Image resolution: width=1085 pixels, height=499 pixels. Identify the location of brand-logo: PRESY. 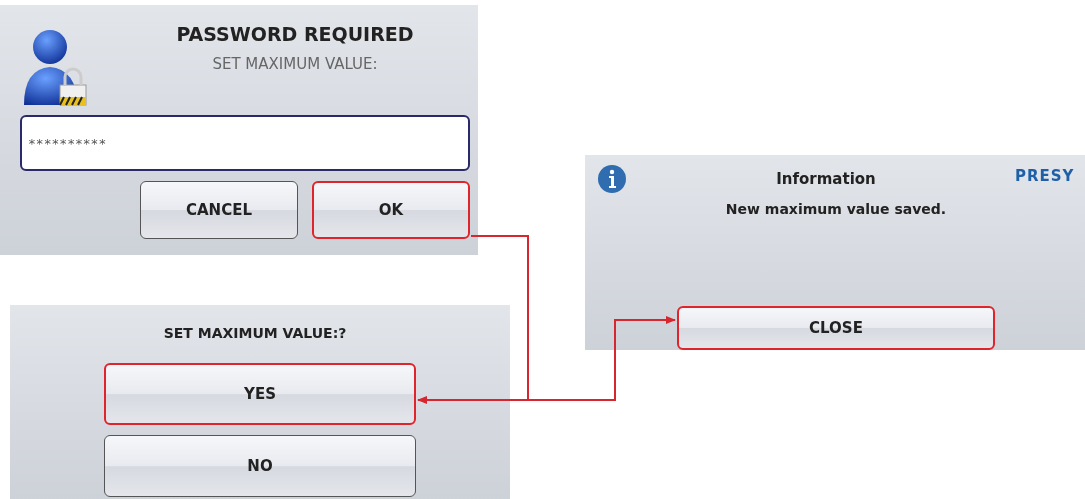
(1045, 175).